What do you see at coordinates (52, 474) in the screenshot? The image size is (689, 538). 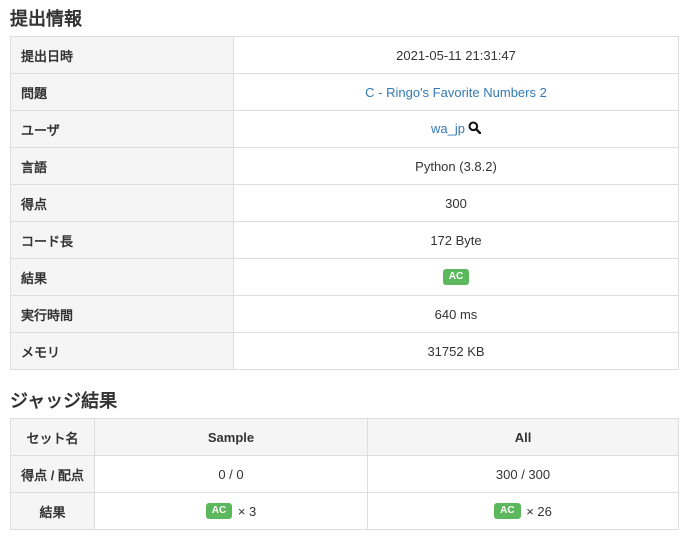 I see `label-score-points: 得点 / 配点` at bounding box center [52, 474].